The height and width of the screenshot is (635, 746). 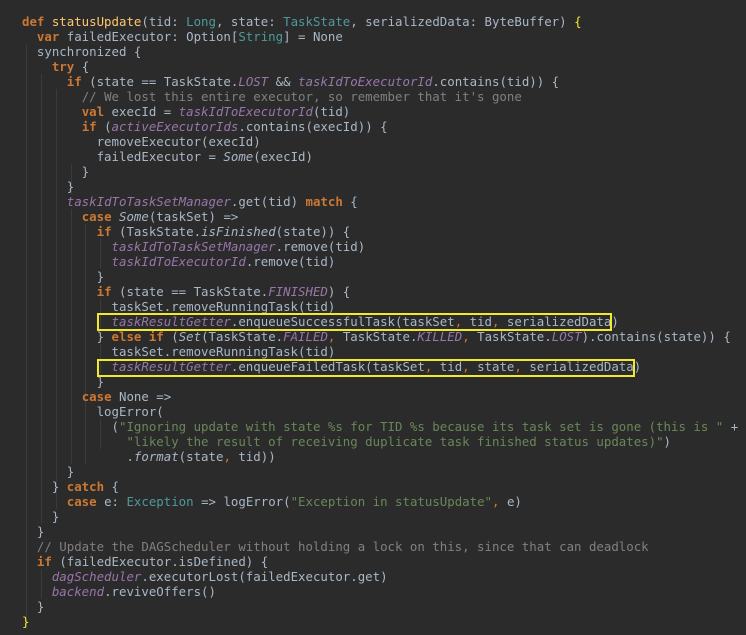 I want to click on code-token: , state:, so click(x=249, y=21).